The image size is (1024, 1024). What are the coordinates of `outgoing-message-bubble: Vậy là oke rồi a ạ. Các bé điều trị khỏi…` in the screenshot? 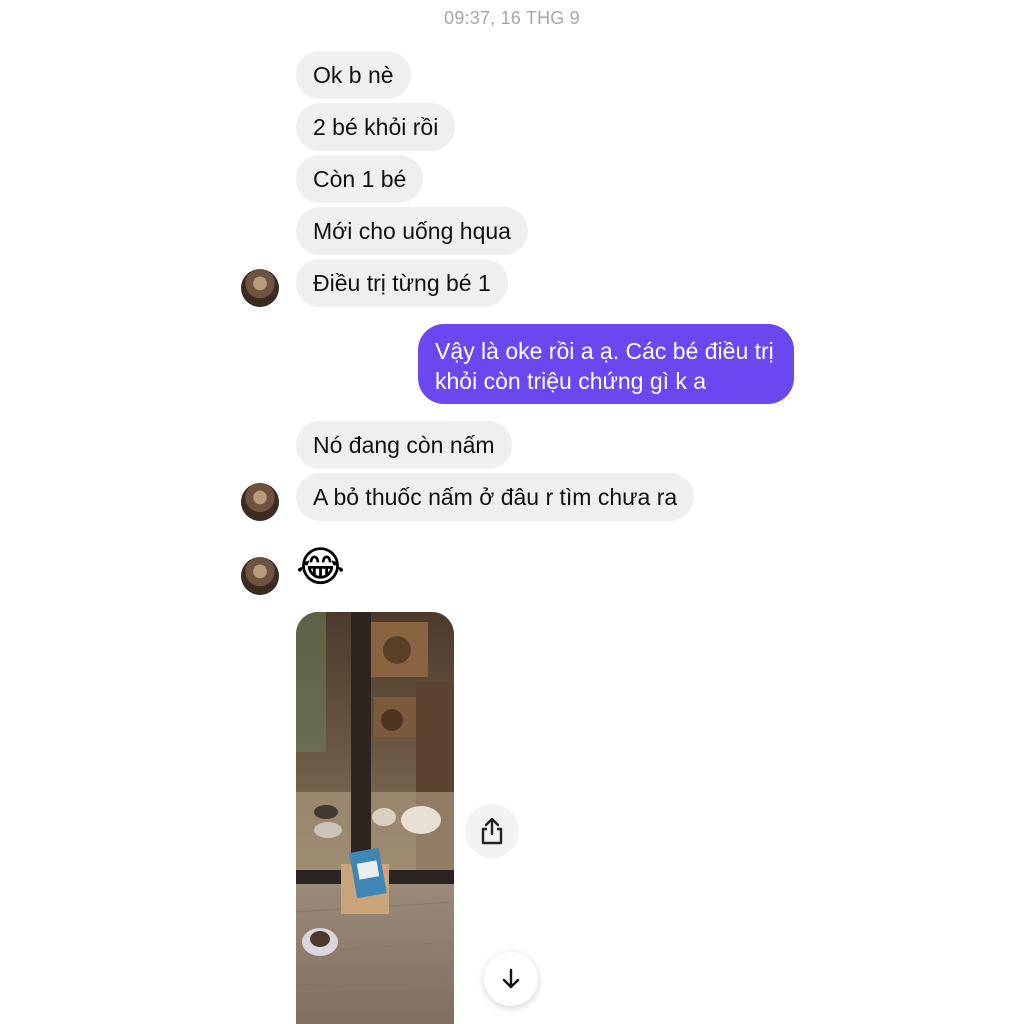 It's located at (606, 364).